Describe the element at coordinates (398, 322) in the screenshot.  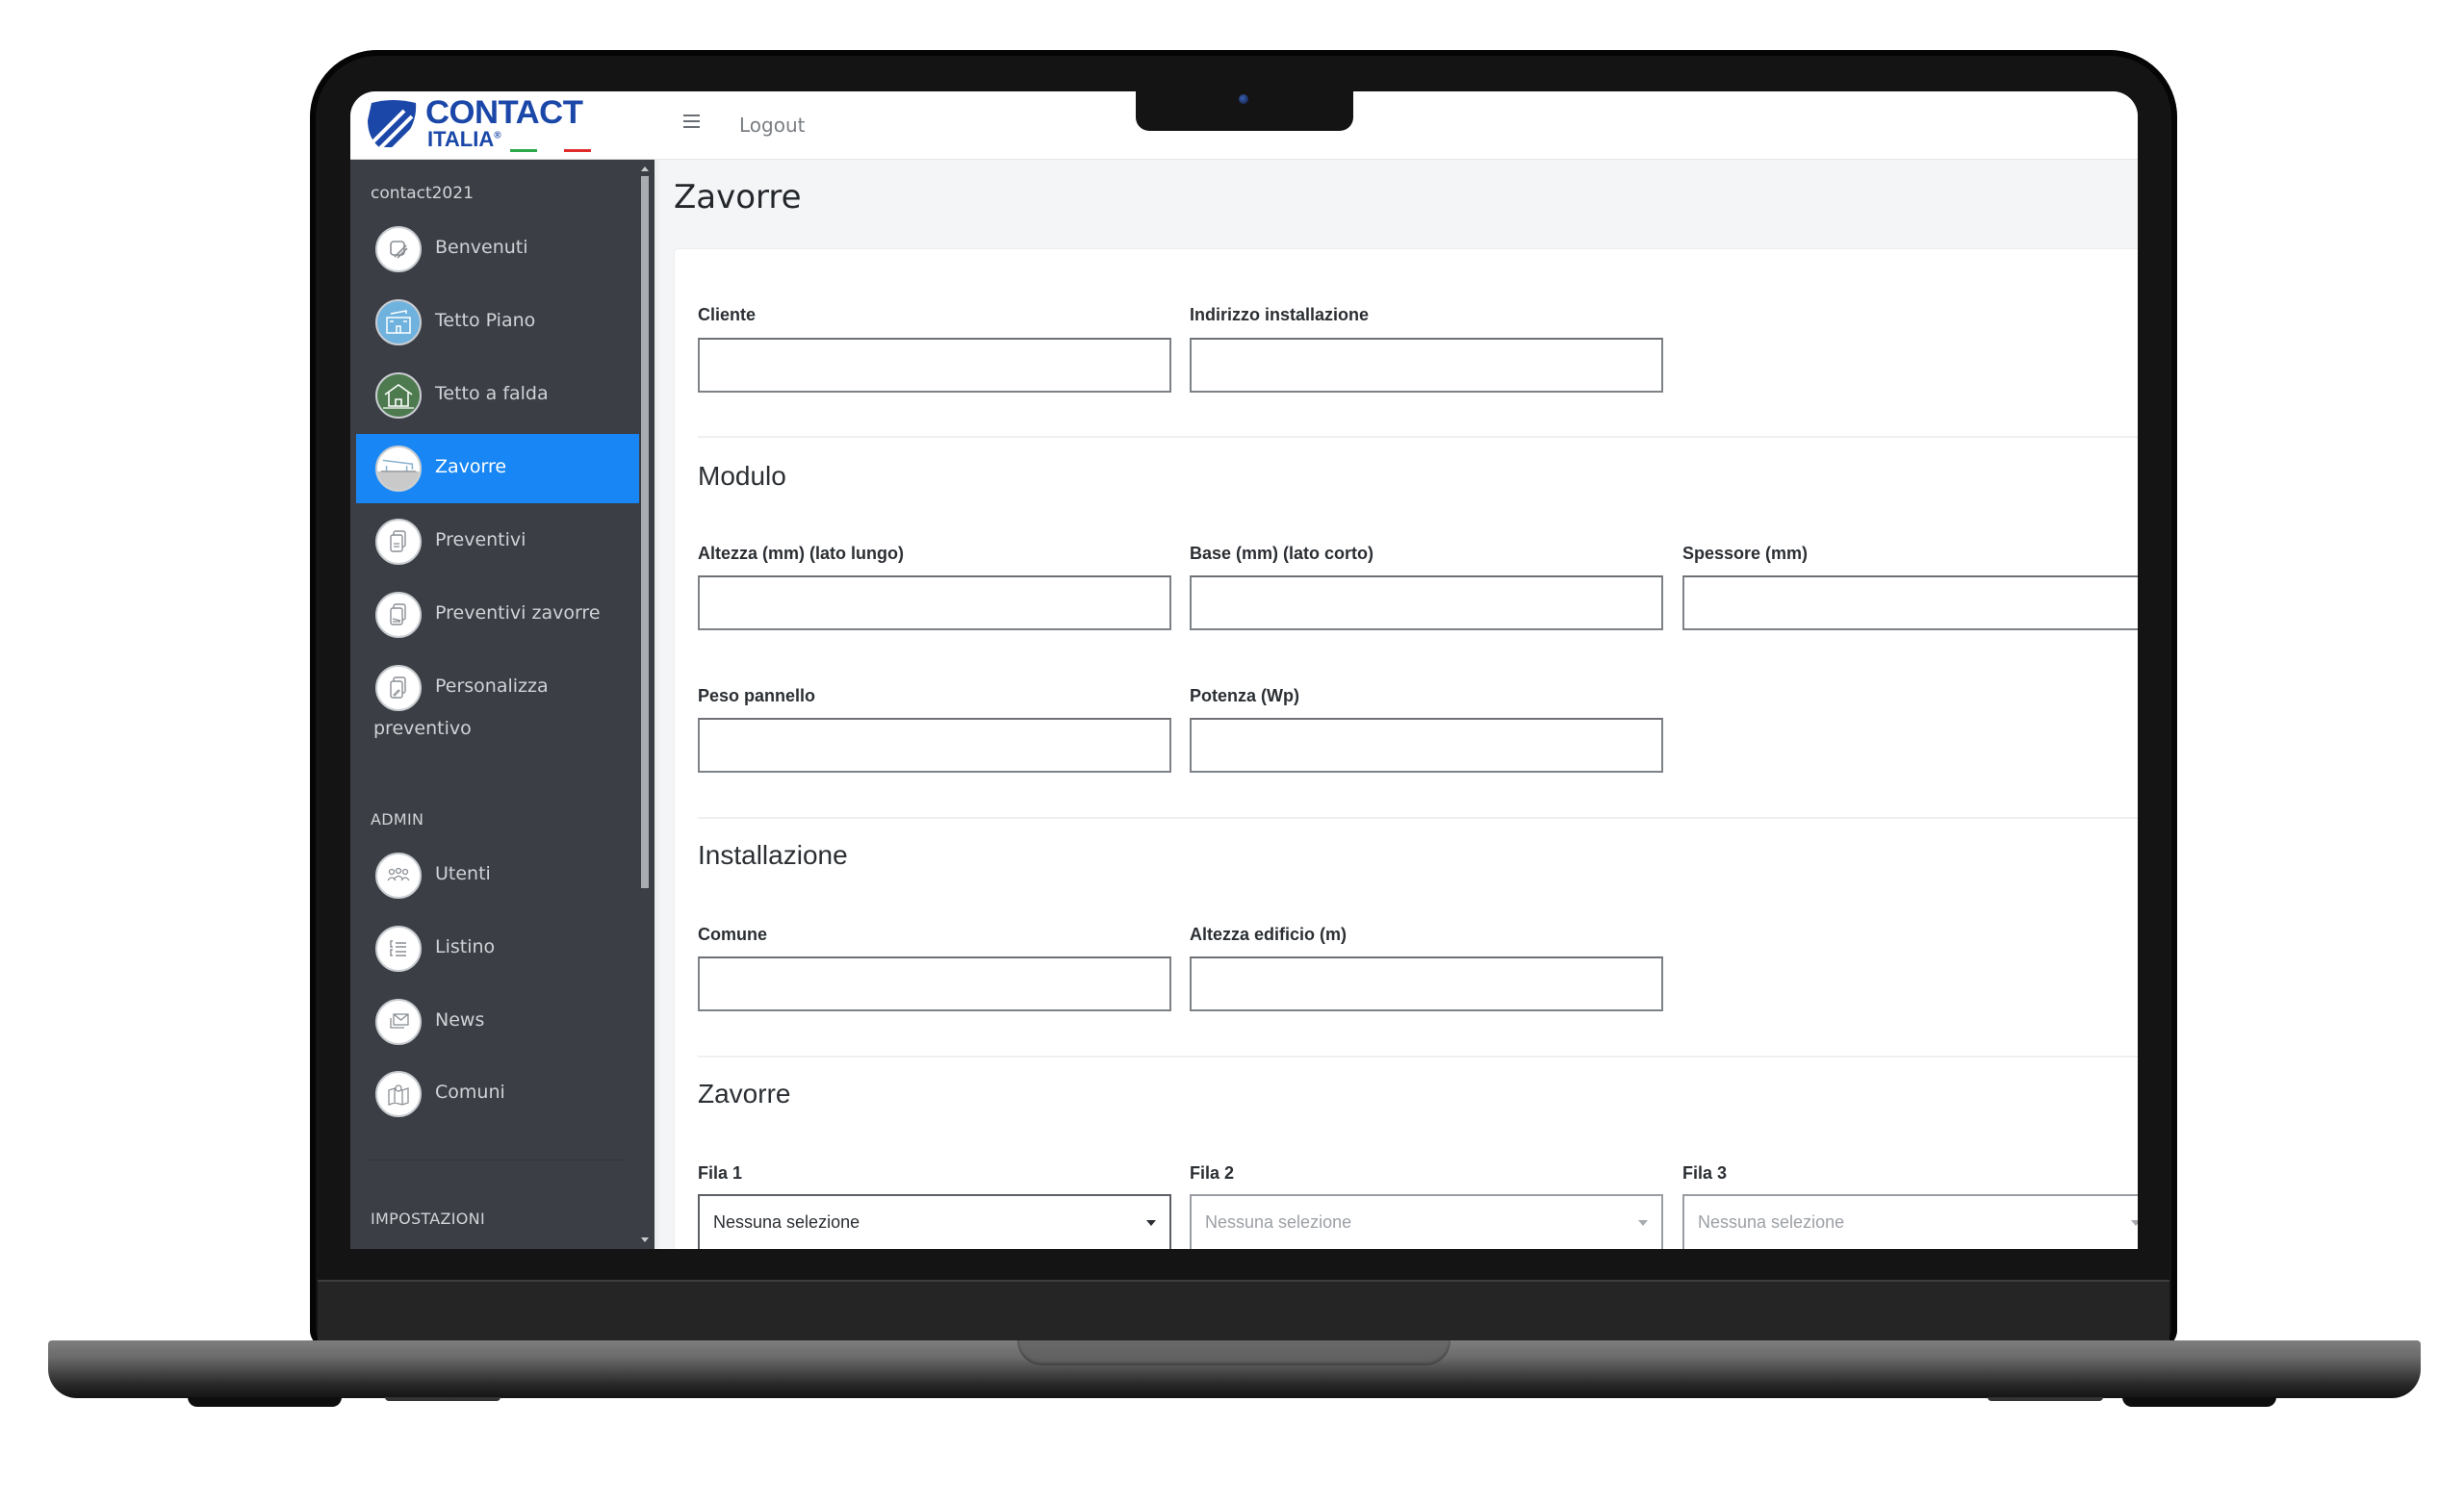
I see `flat-roof-icon` at that location.